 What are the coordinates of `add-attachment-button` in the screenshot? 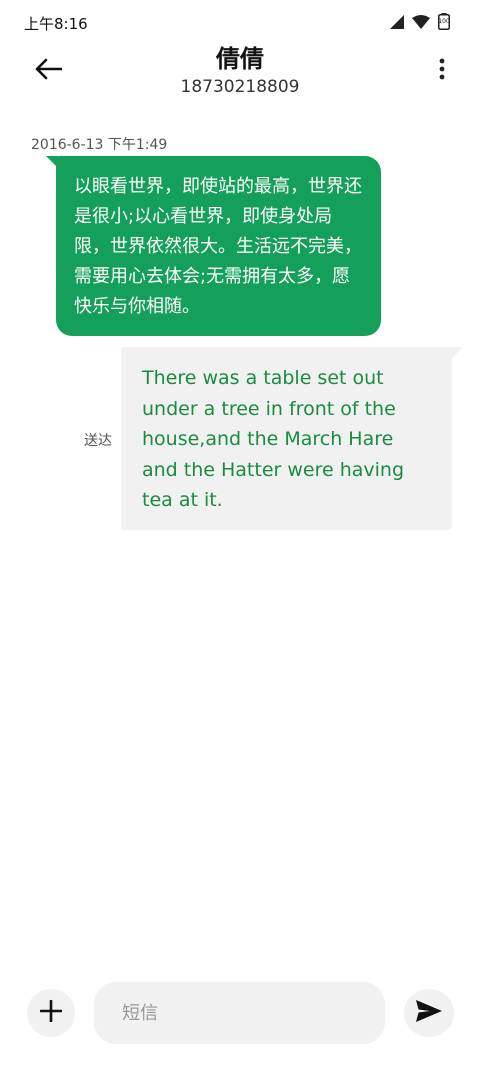 It's located at (51, 1013).